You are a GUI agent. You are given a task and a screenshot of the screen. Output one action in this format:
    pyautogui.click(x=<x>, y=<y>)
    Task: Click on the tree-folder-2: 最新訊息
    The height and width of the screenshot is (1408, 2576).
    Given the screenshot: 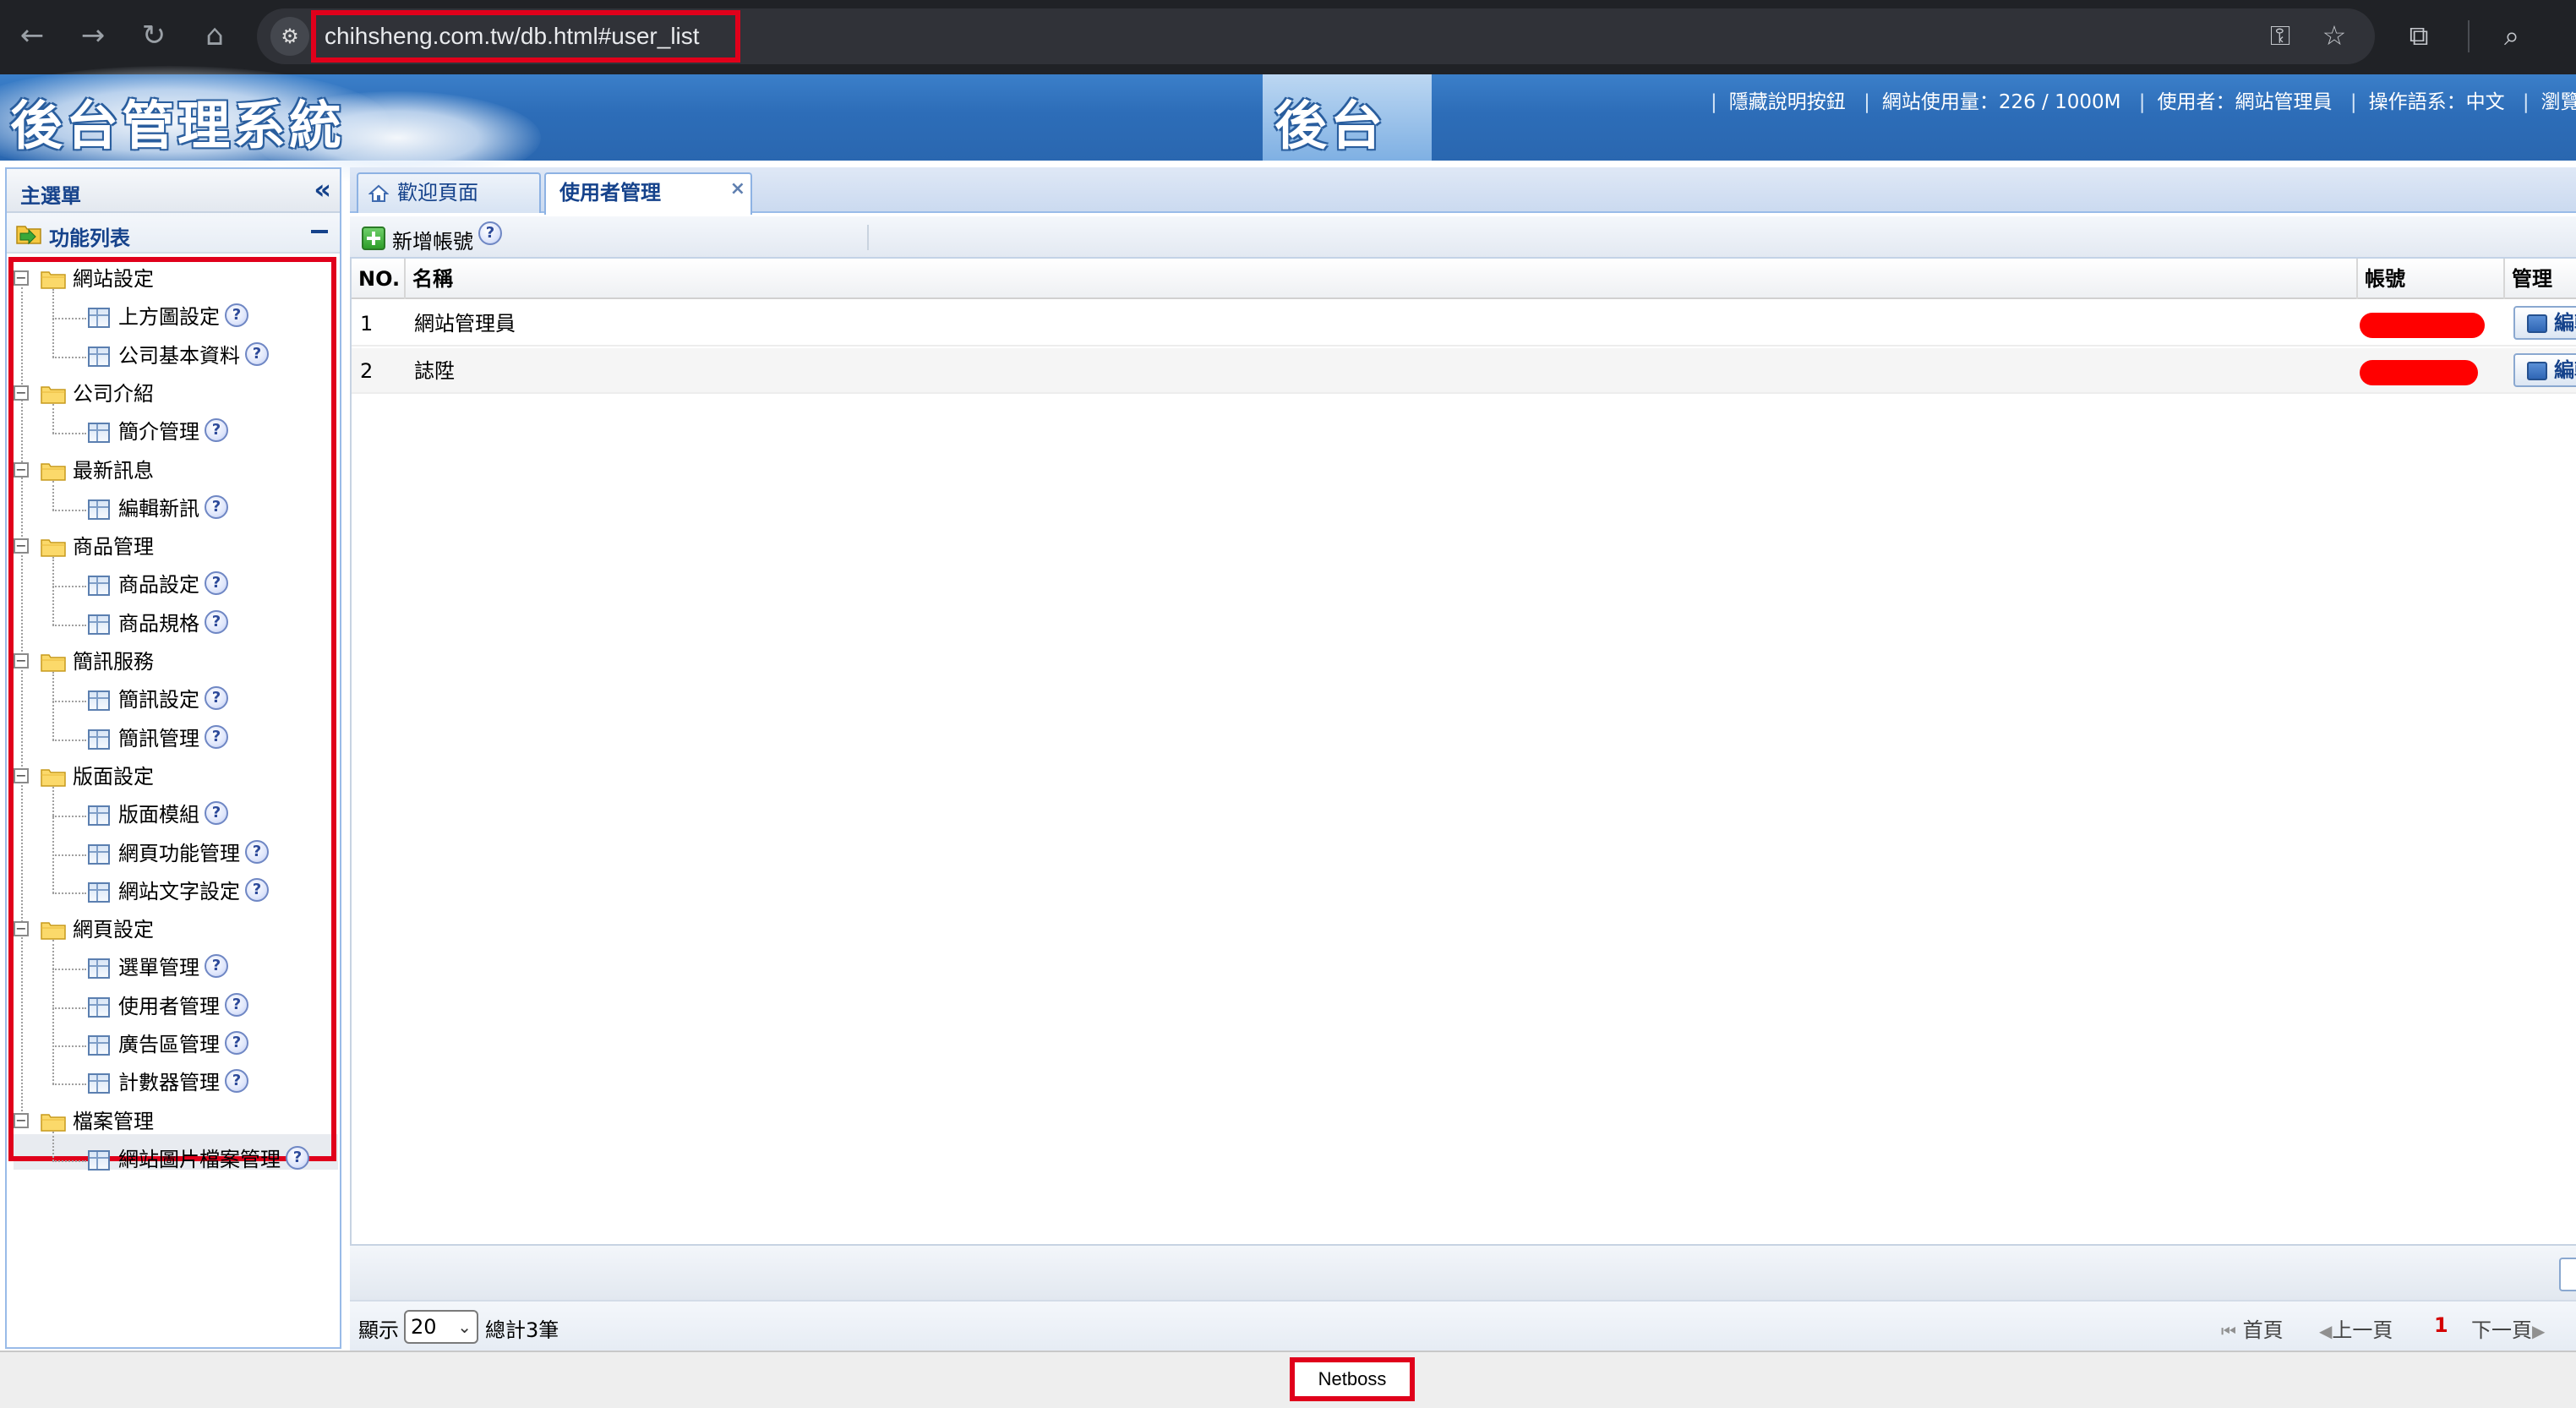 What is the action you would take?
    pyautogui.click(x=113, y=471)
    